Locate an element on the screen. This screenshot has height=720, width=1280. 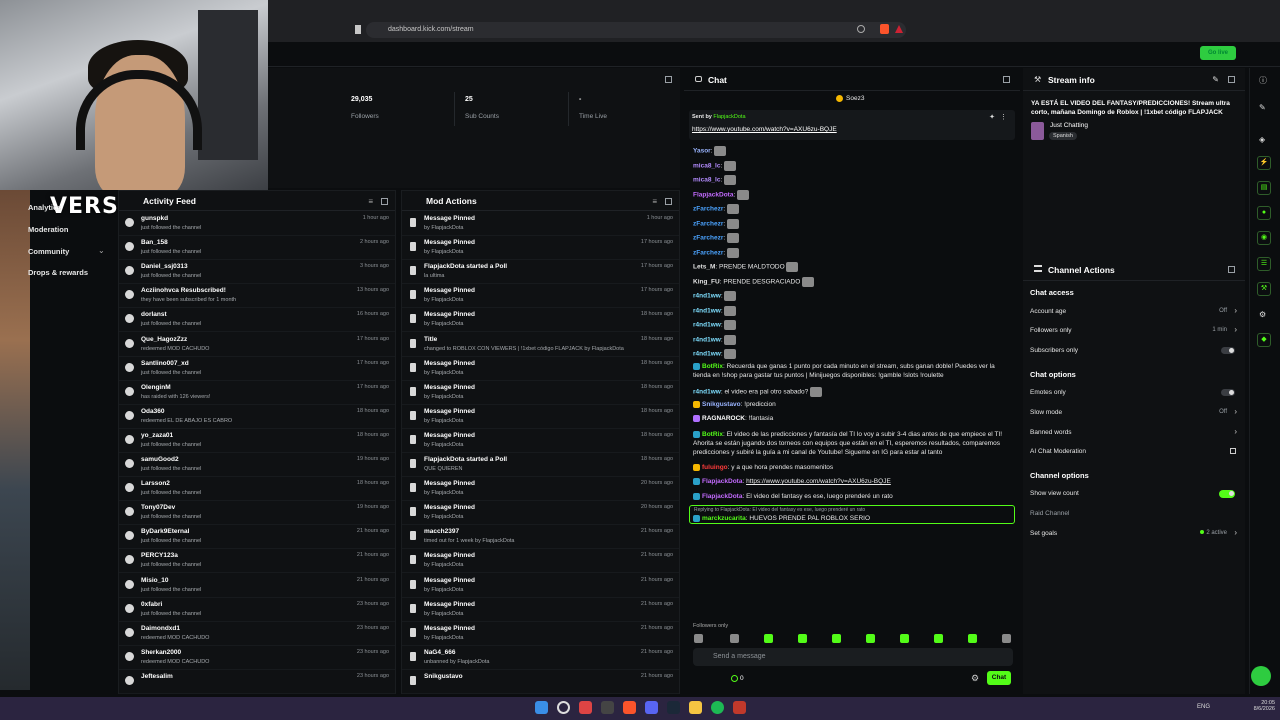
clipboard-icon: ▤ is located at coordinates (1264, 188).